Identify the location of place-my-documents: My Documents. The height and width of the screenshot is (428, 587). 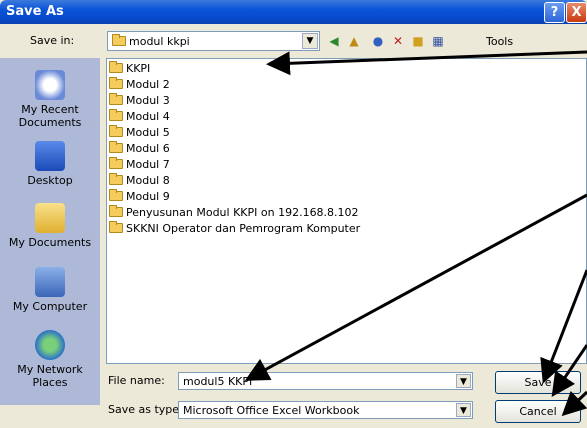
(50, 226).